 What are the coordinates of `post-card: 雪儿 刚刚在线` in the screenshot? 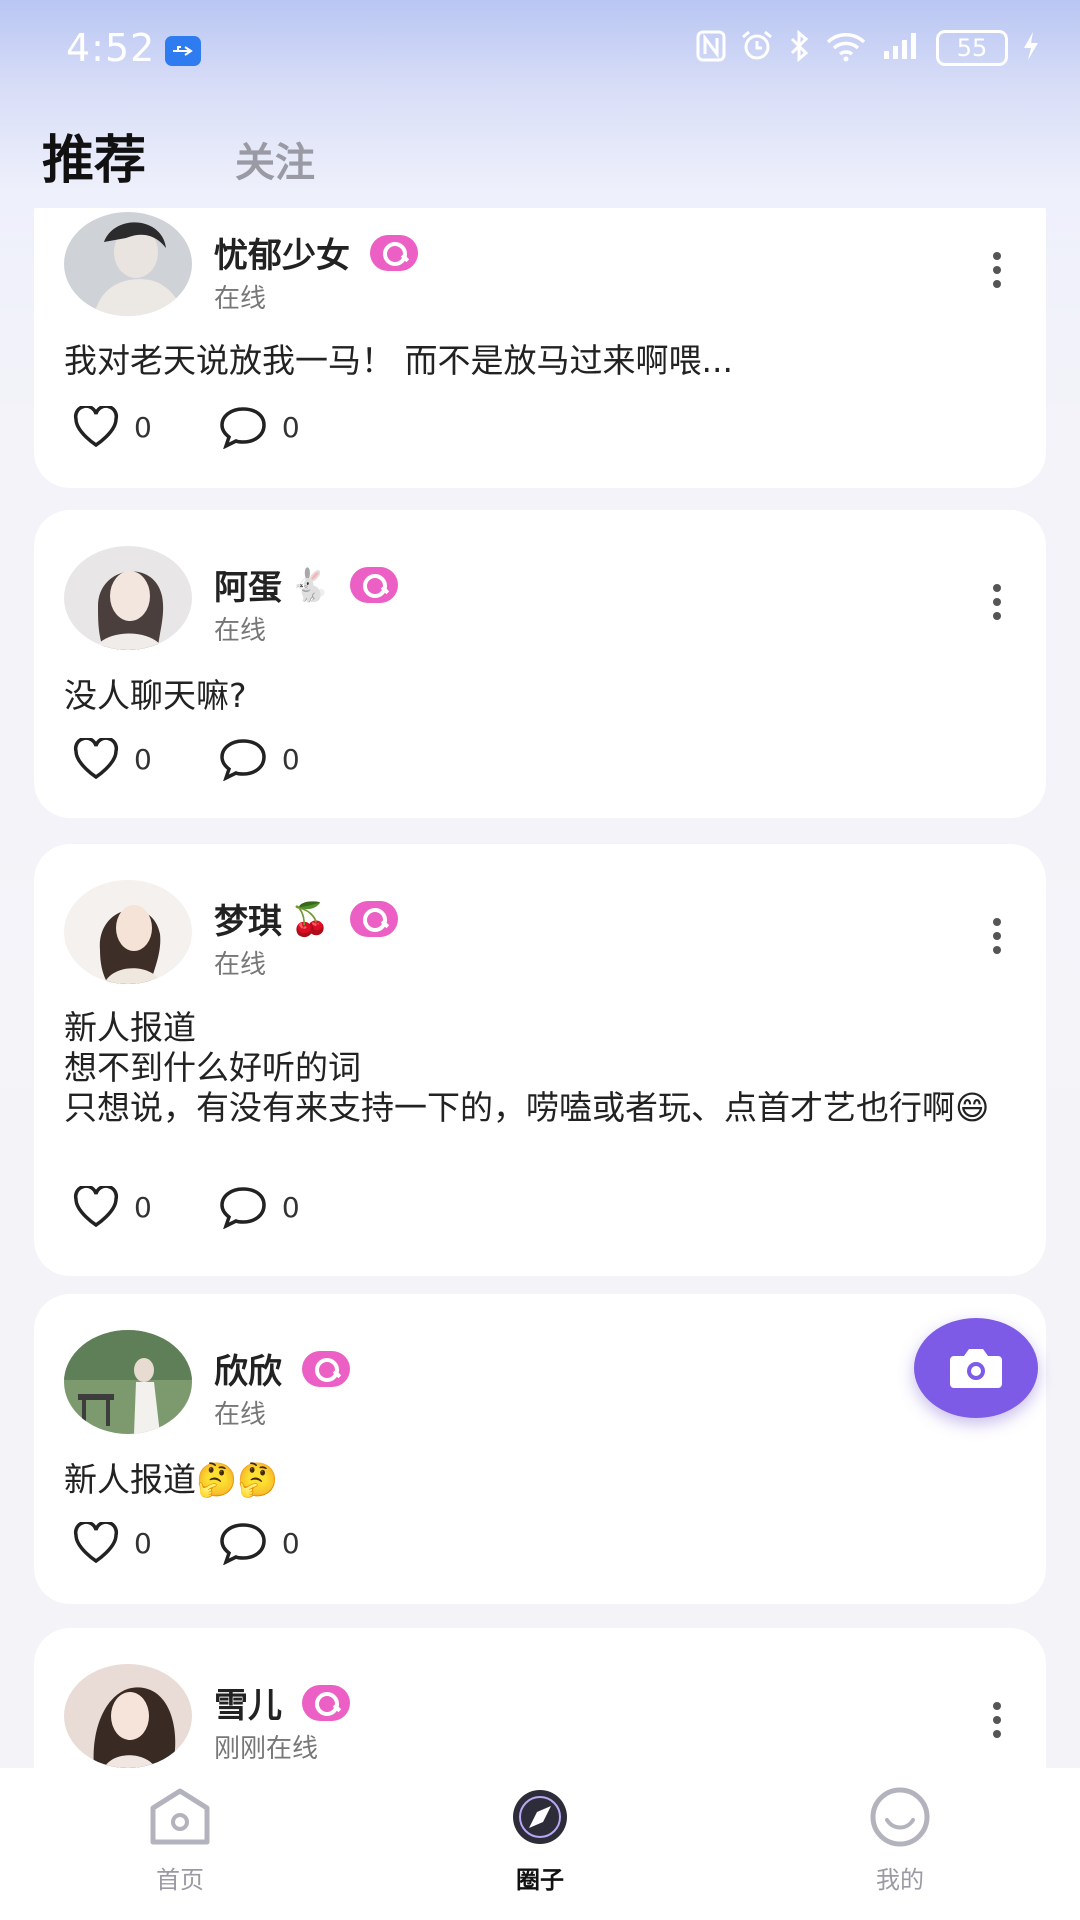 It's located at (540, 1698).